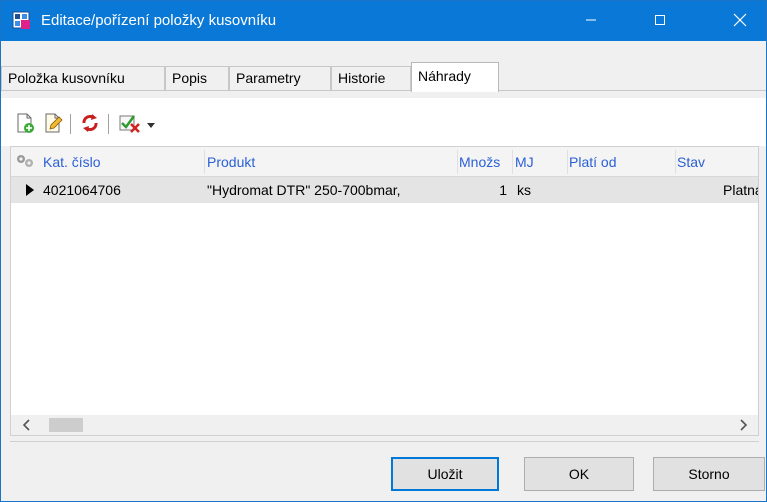 The width and height of the screenshot is (767, 502). I want to click on close-button, so click(740, 21).